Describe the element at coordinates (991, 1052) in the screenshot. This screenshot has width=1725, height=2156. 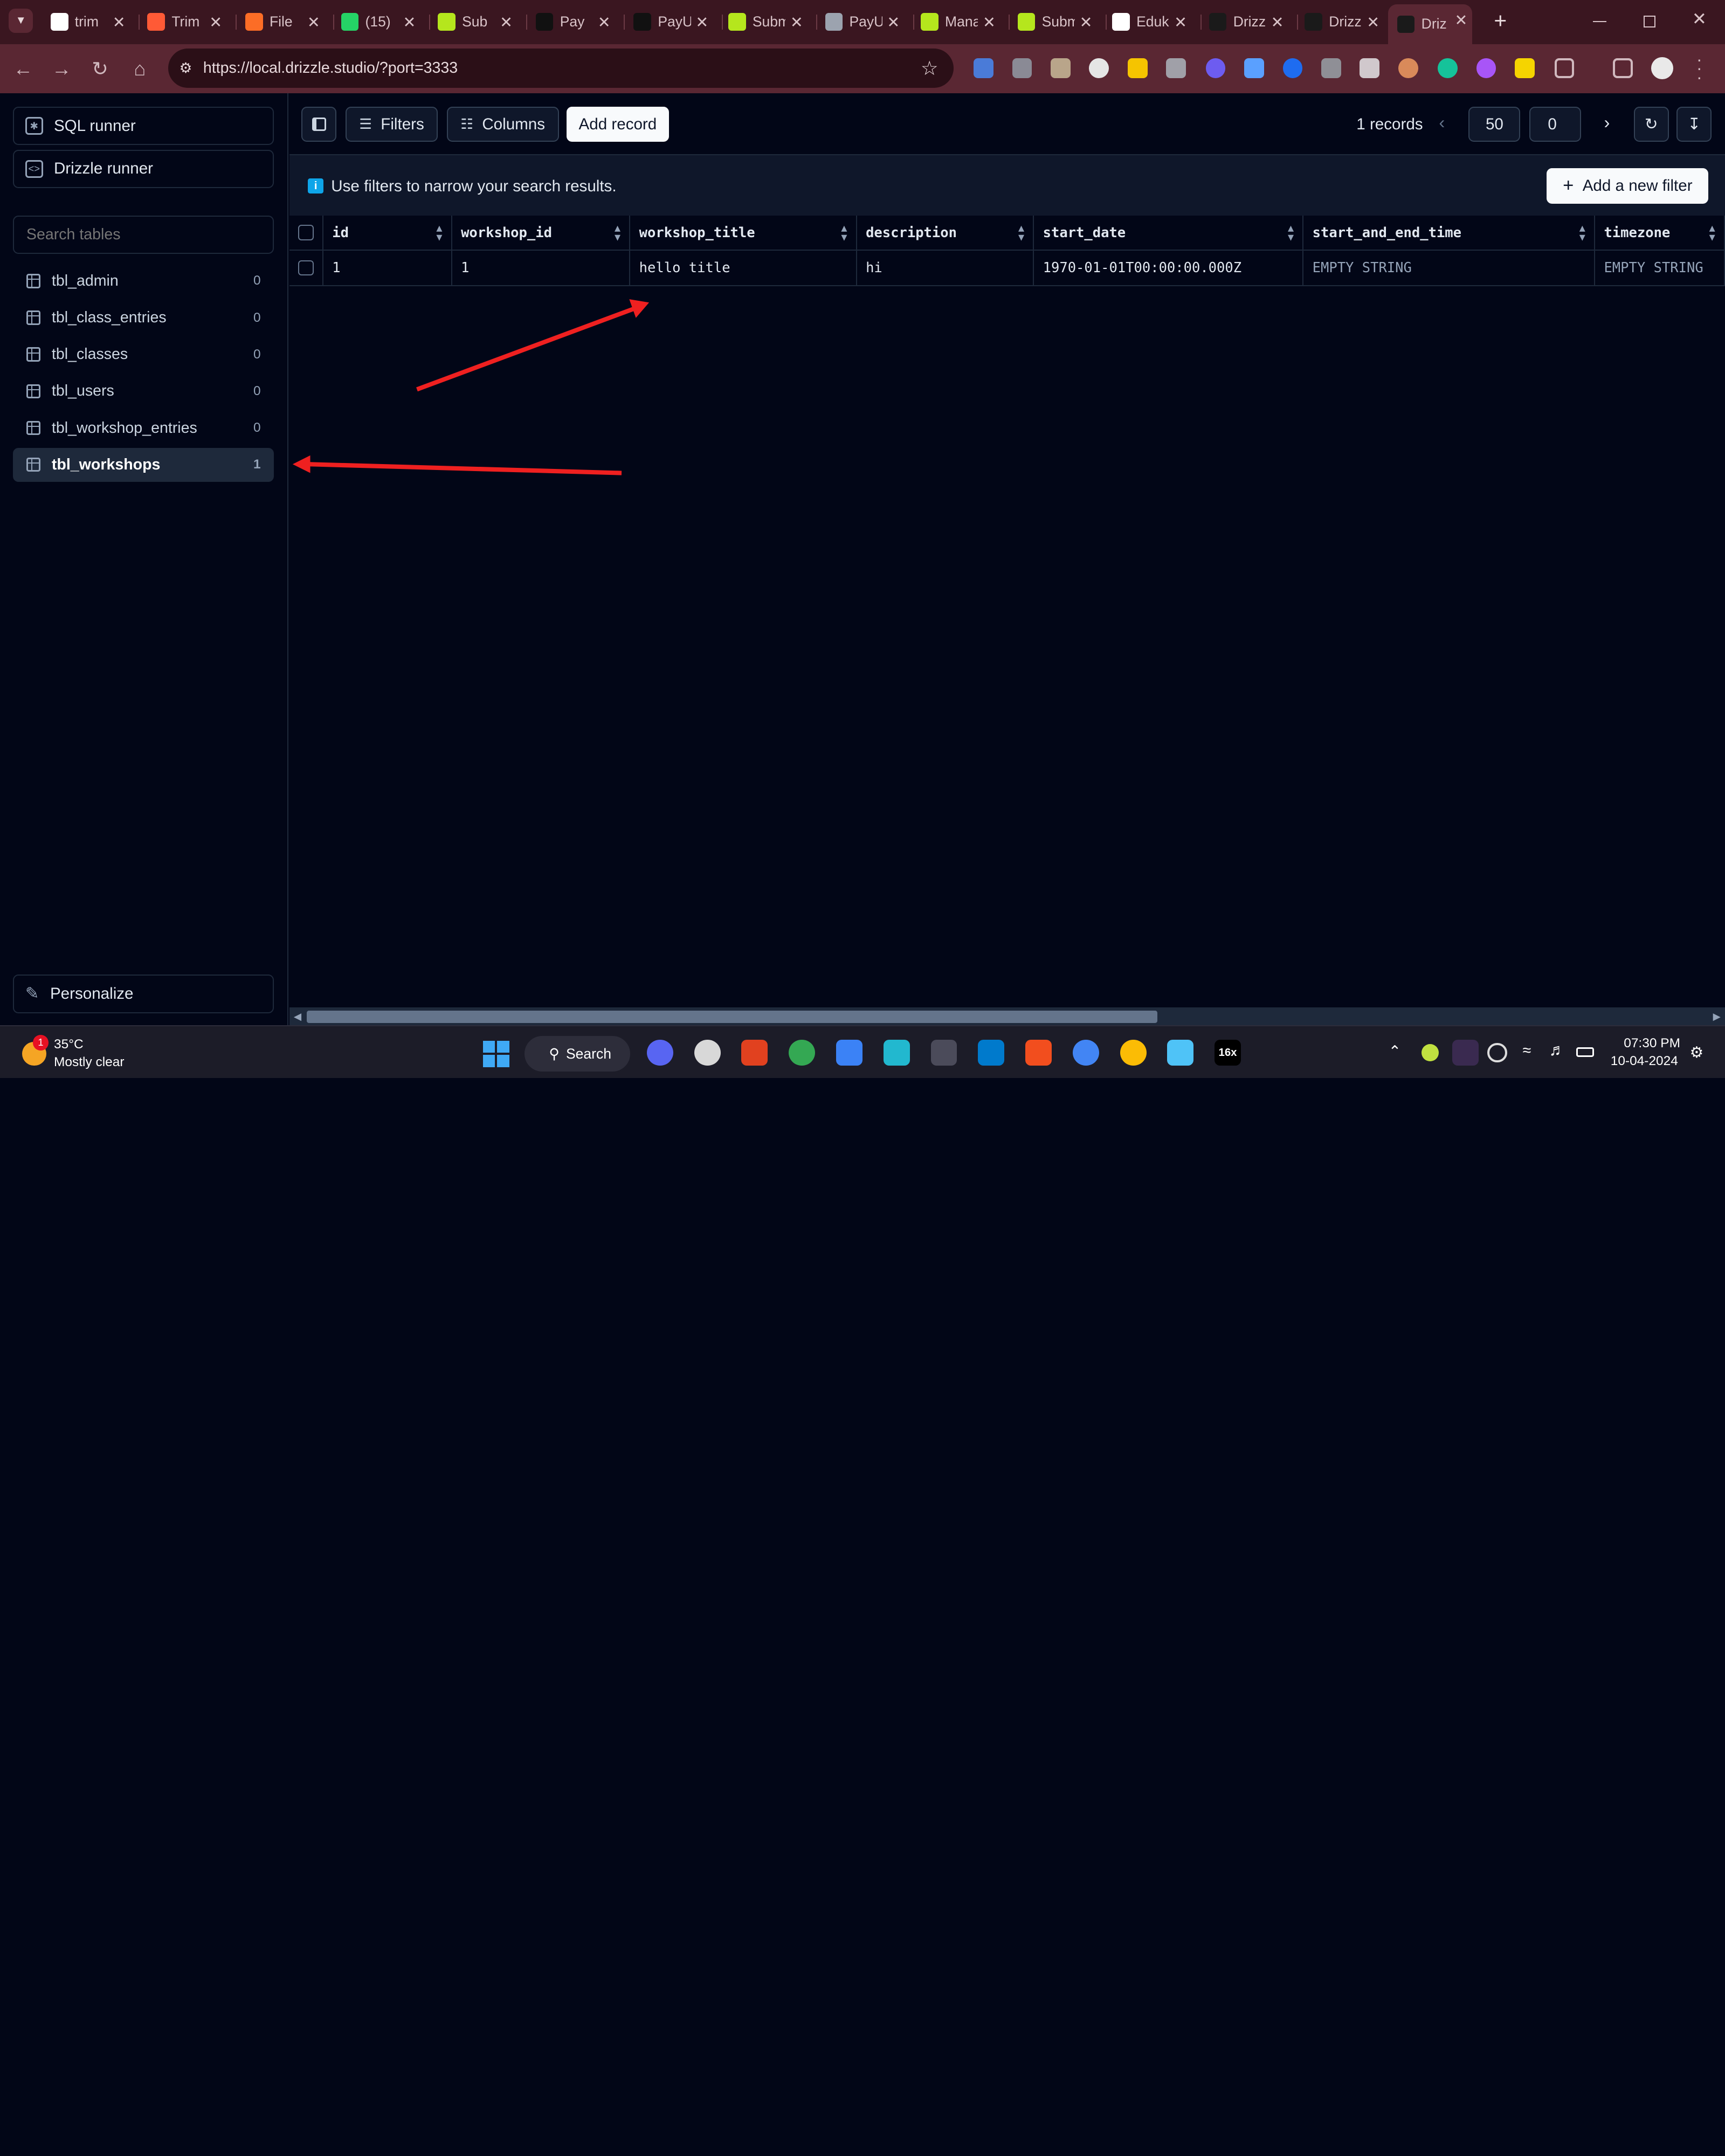
I see `vscode-icon` at that location.